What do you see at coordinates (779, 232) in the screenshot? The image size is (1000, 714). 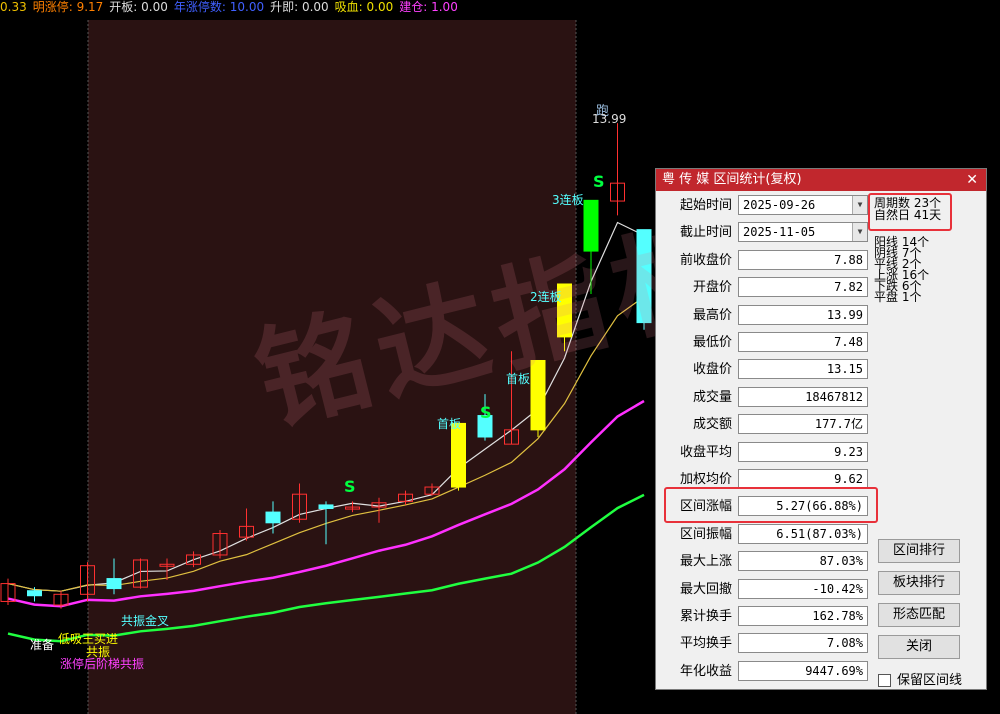 I see `stat-value-text: 2025-11-05` at bounding box center [779, 232].